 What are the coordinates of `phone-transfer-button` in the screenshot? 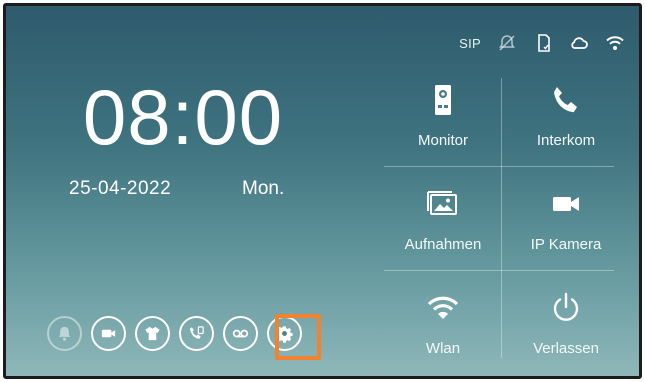 It's located at (196, 333).